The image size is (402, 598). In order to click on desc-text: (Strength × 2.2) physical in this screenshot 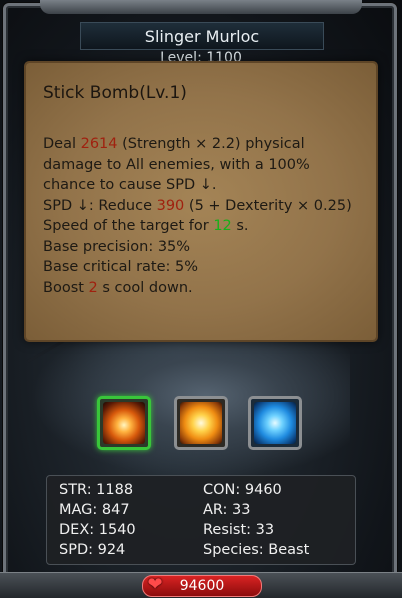, I will do `click(211, 144)`.